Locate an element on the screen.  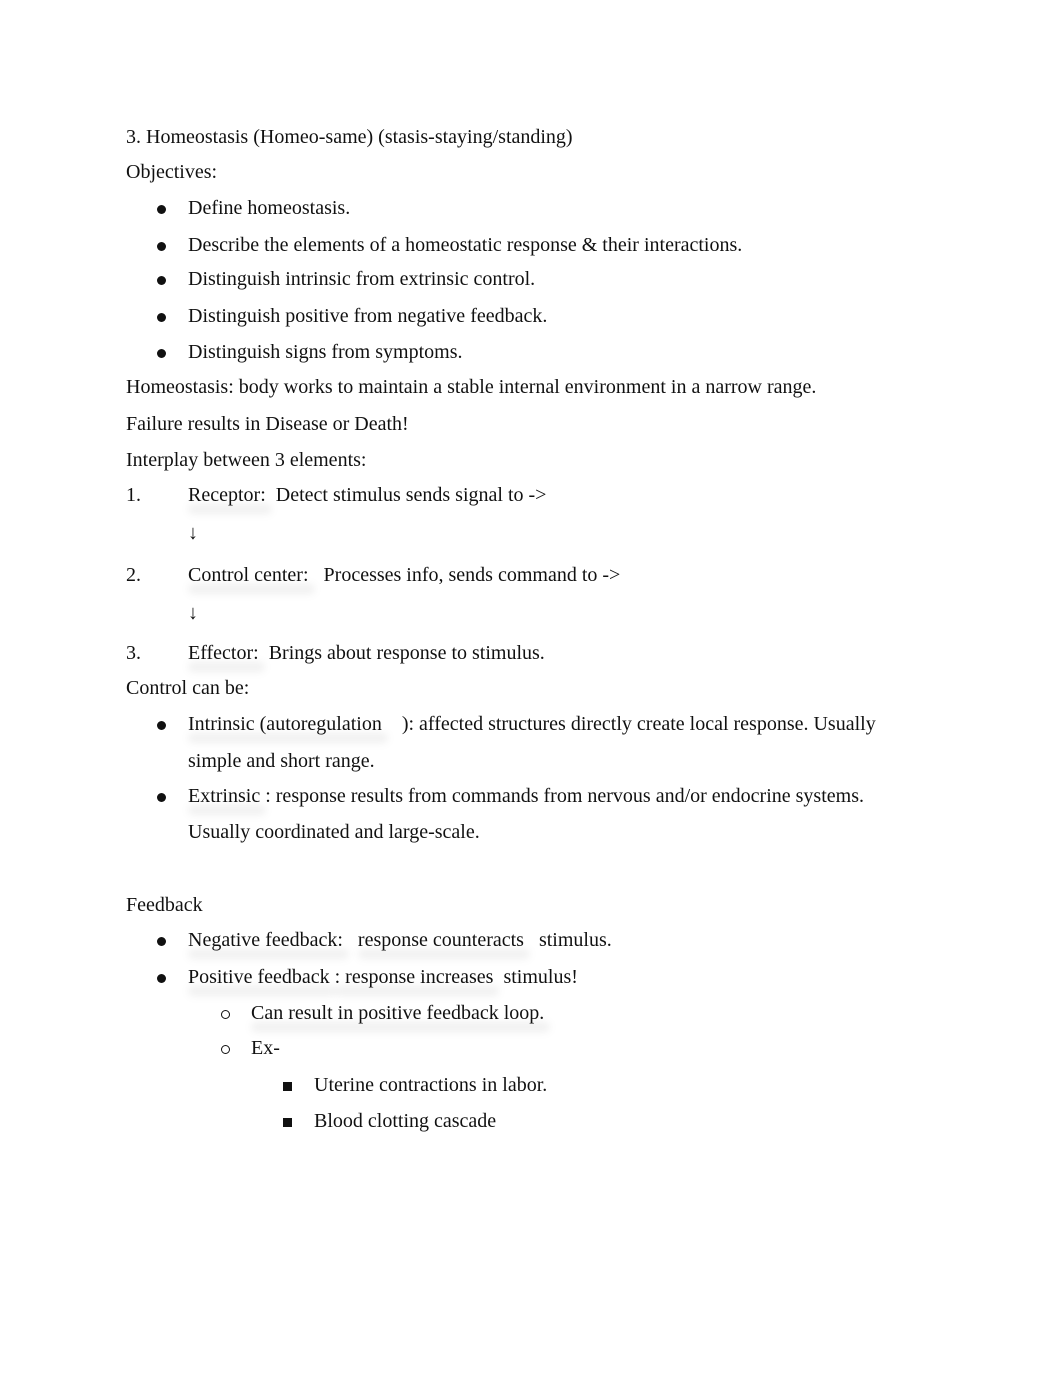
element-desc: Processes info, sends command to -> is located at coordinates (472, 575).